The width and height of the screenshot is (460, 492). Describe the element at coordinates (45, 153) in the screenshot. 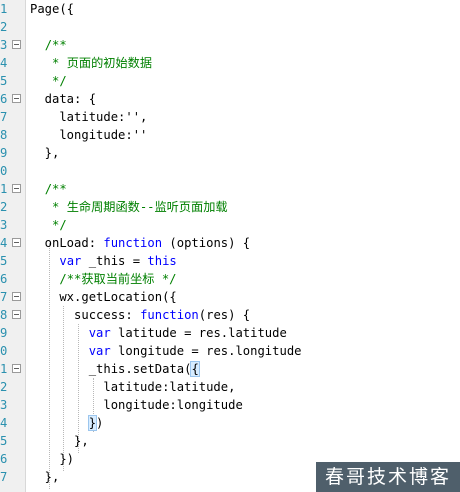

I see `code-token: },` at that location.